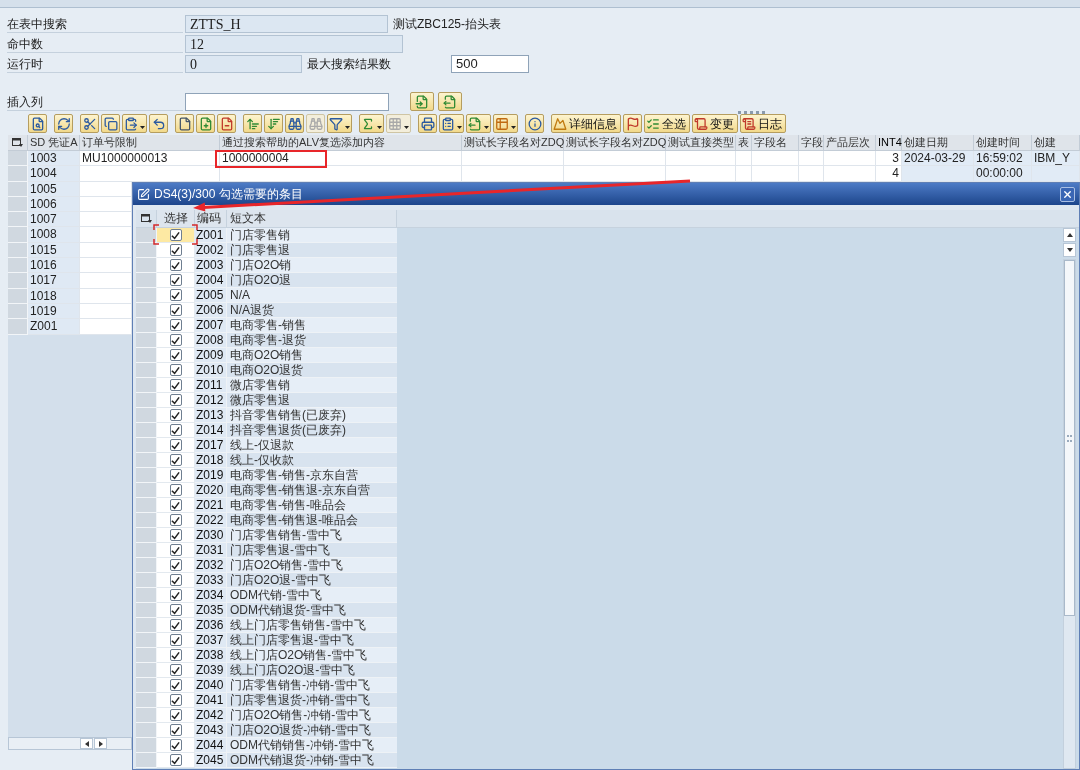  What do you see at coordinates (701, 142) in the screenshot?
I see `column-header: 测试直接类型` at bounding box center [701, 142].